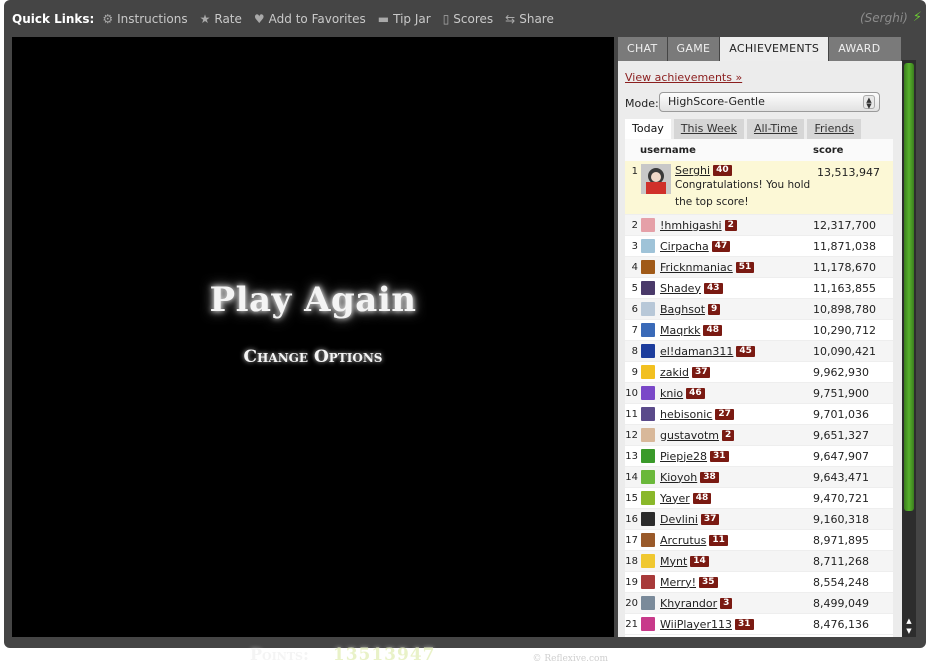 This screenshot has width=928, height=665. I want to click on table-row: 14 Kioyoh 38 9,643,471, so click(759, 477).